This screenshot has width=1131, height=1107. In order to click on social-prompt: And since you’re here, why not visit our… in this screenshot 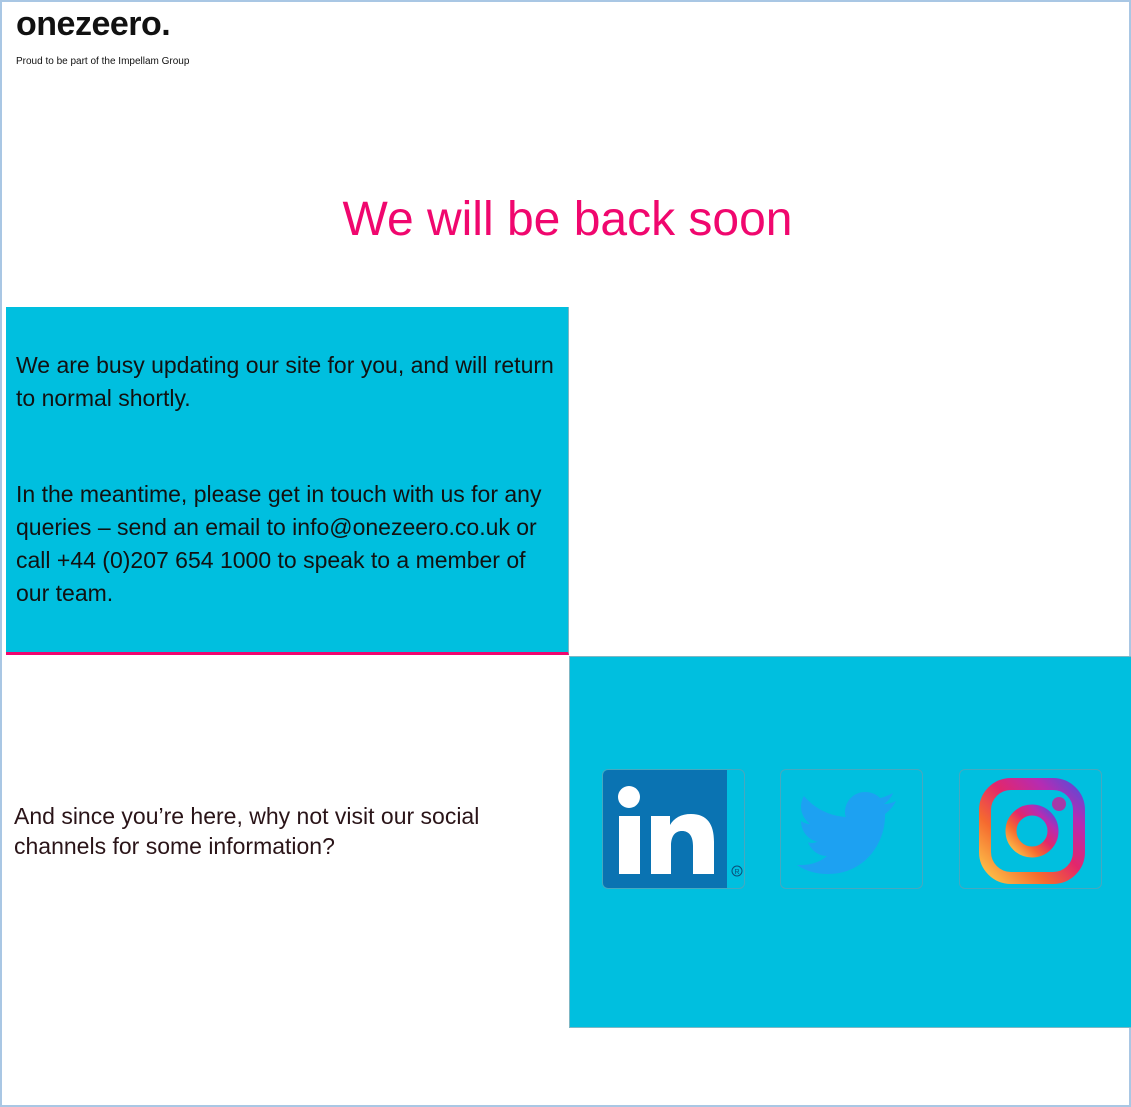, I will do `click(247, 831)`.